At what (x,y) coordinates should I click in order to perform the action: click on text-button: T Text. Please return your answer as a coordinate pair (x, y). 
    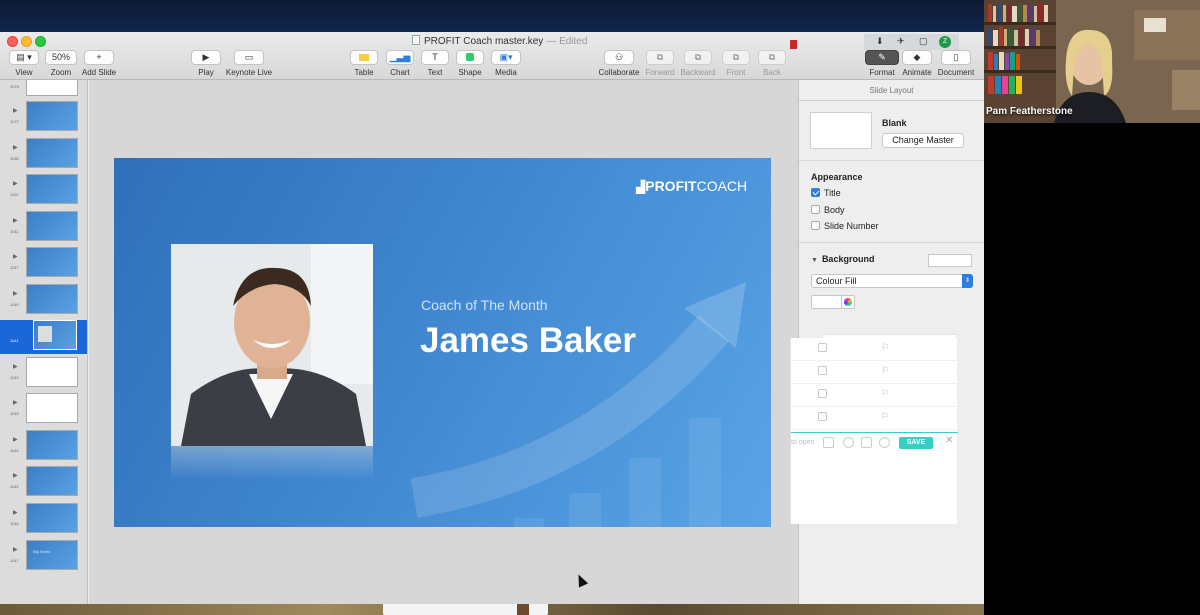
    Looking at the image, I should click on (435, 63).